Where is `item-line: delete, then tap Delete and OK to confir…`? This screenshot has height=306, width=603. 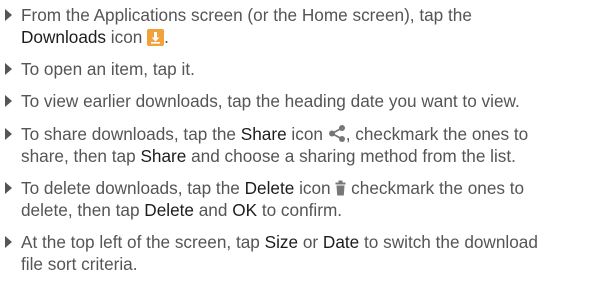 item-line: delete, then tap Delete and OK to confir… is located at coordinates (312, 210).